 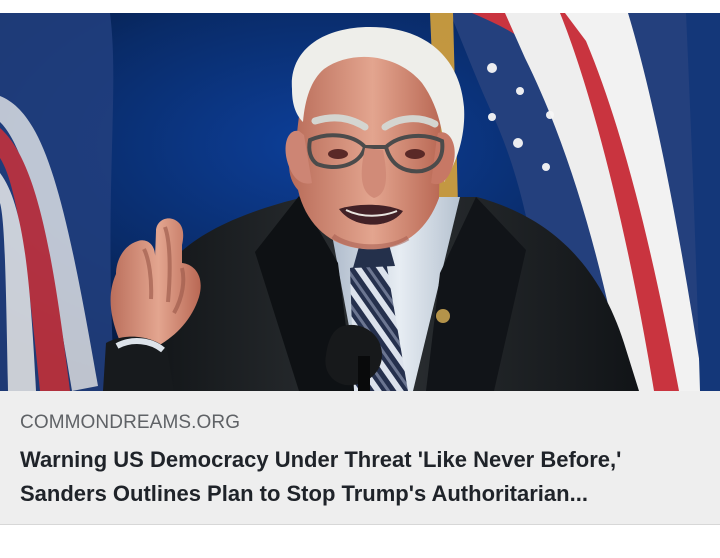 I want to click on bottom-spacing, so click(x=360, y=541).